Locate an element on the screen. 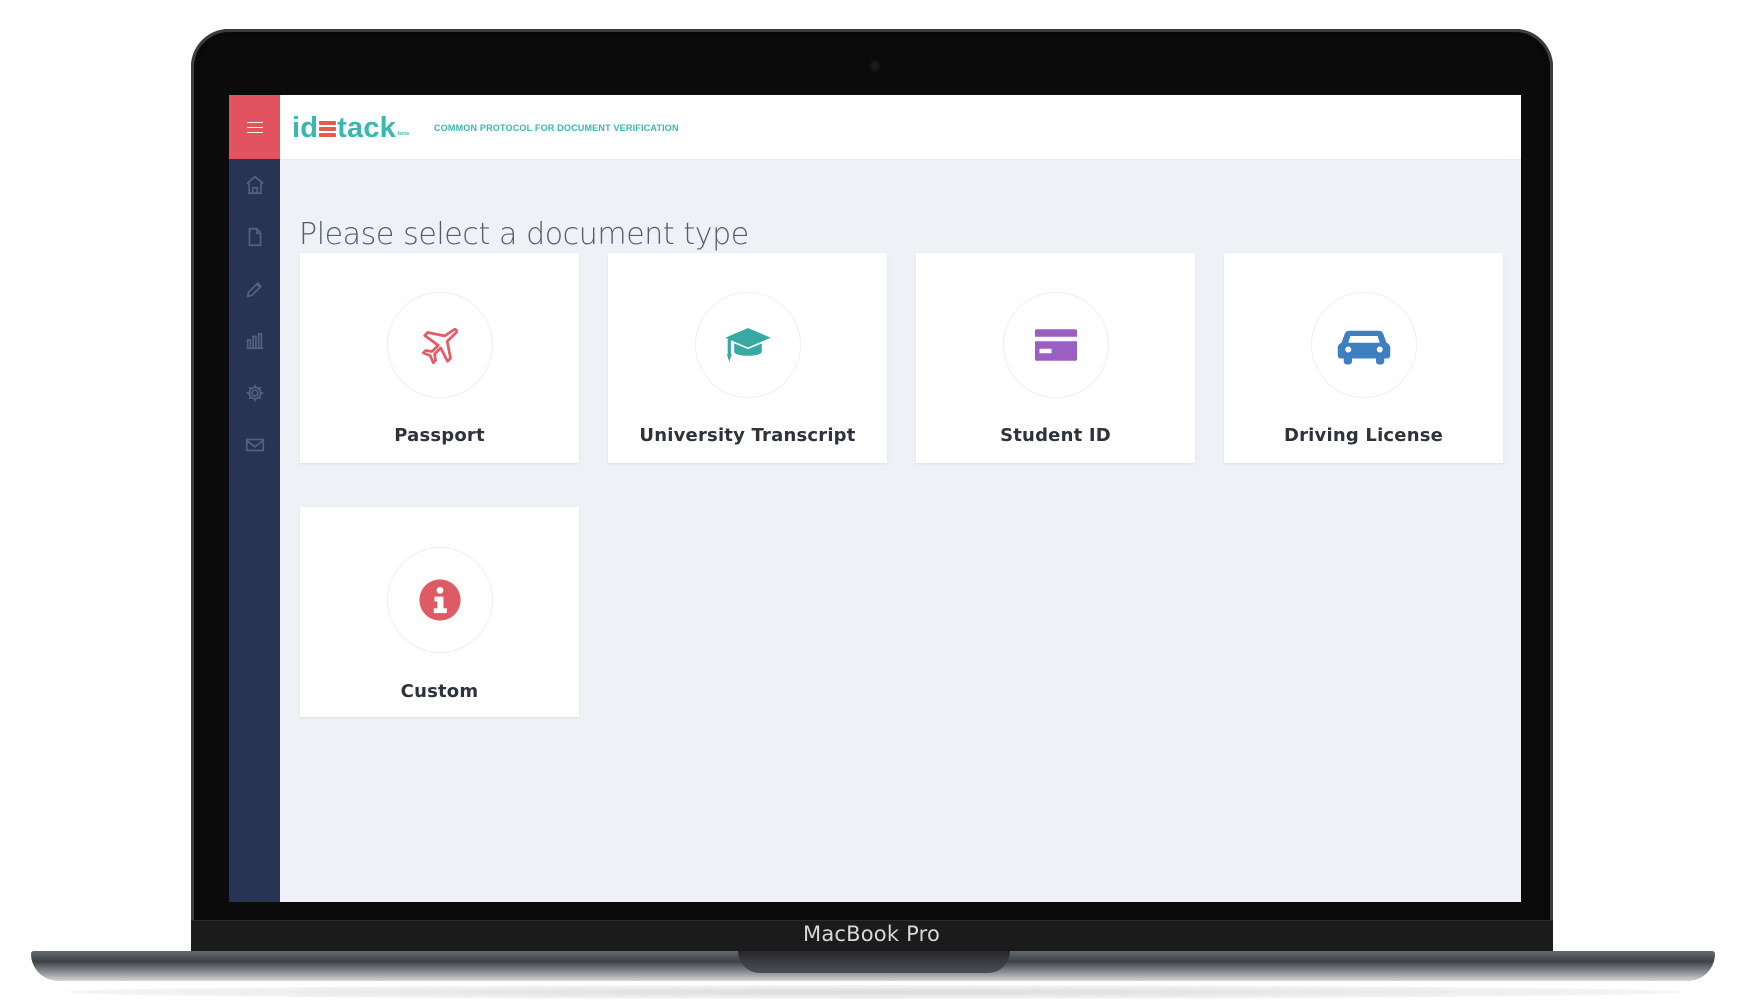 The image size is (1743, 1006). pencil-icon is located at coordinates (254, 289).